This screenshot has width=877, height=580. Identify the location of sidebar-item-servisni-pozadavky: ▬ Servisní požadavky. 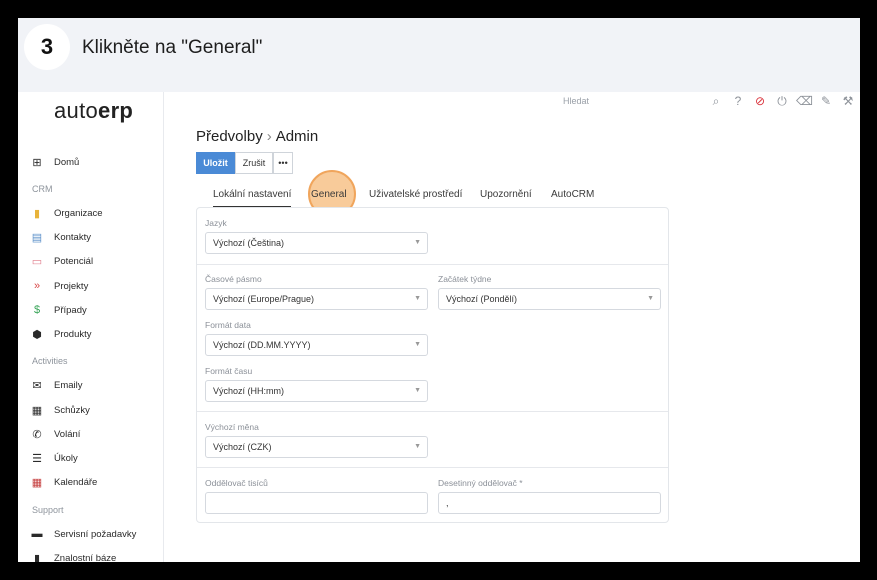
(83, 534).